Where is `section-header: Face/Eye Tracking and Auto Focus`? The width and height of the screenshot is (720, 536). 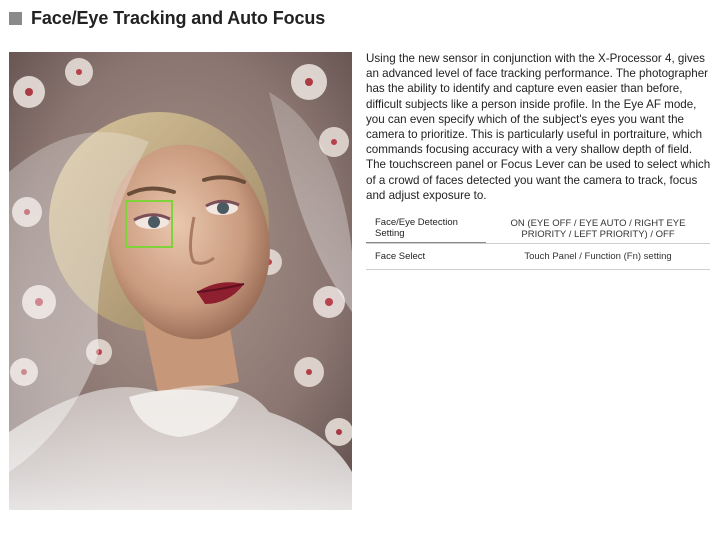 section-header: Face/Eye Tracking and Auto Focus is located at coordinates (167, 18).